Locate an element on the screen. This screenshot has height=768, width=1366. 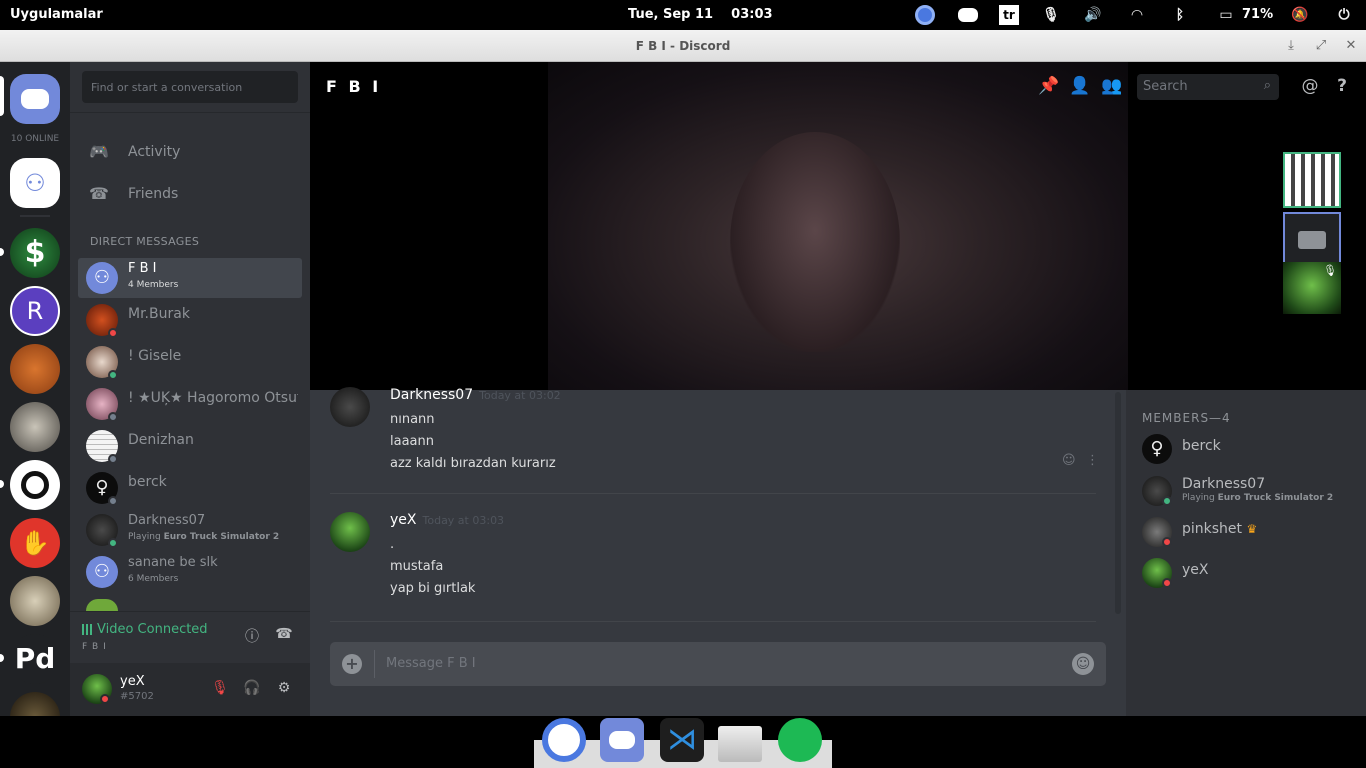
message-input: + Message F B I ☺ is located at coordinates (718, 664).